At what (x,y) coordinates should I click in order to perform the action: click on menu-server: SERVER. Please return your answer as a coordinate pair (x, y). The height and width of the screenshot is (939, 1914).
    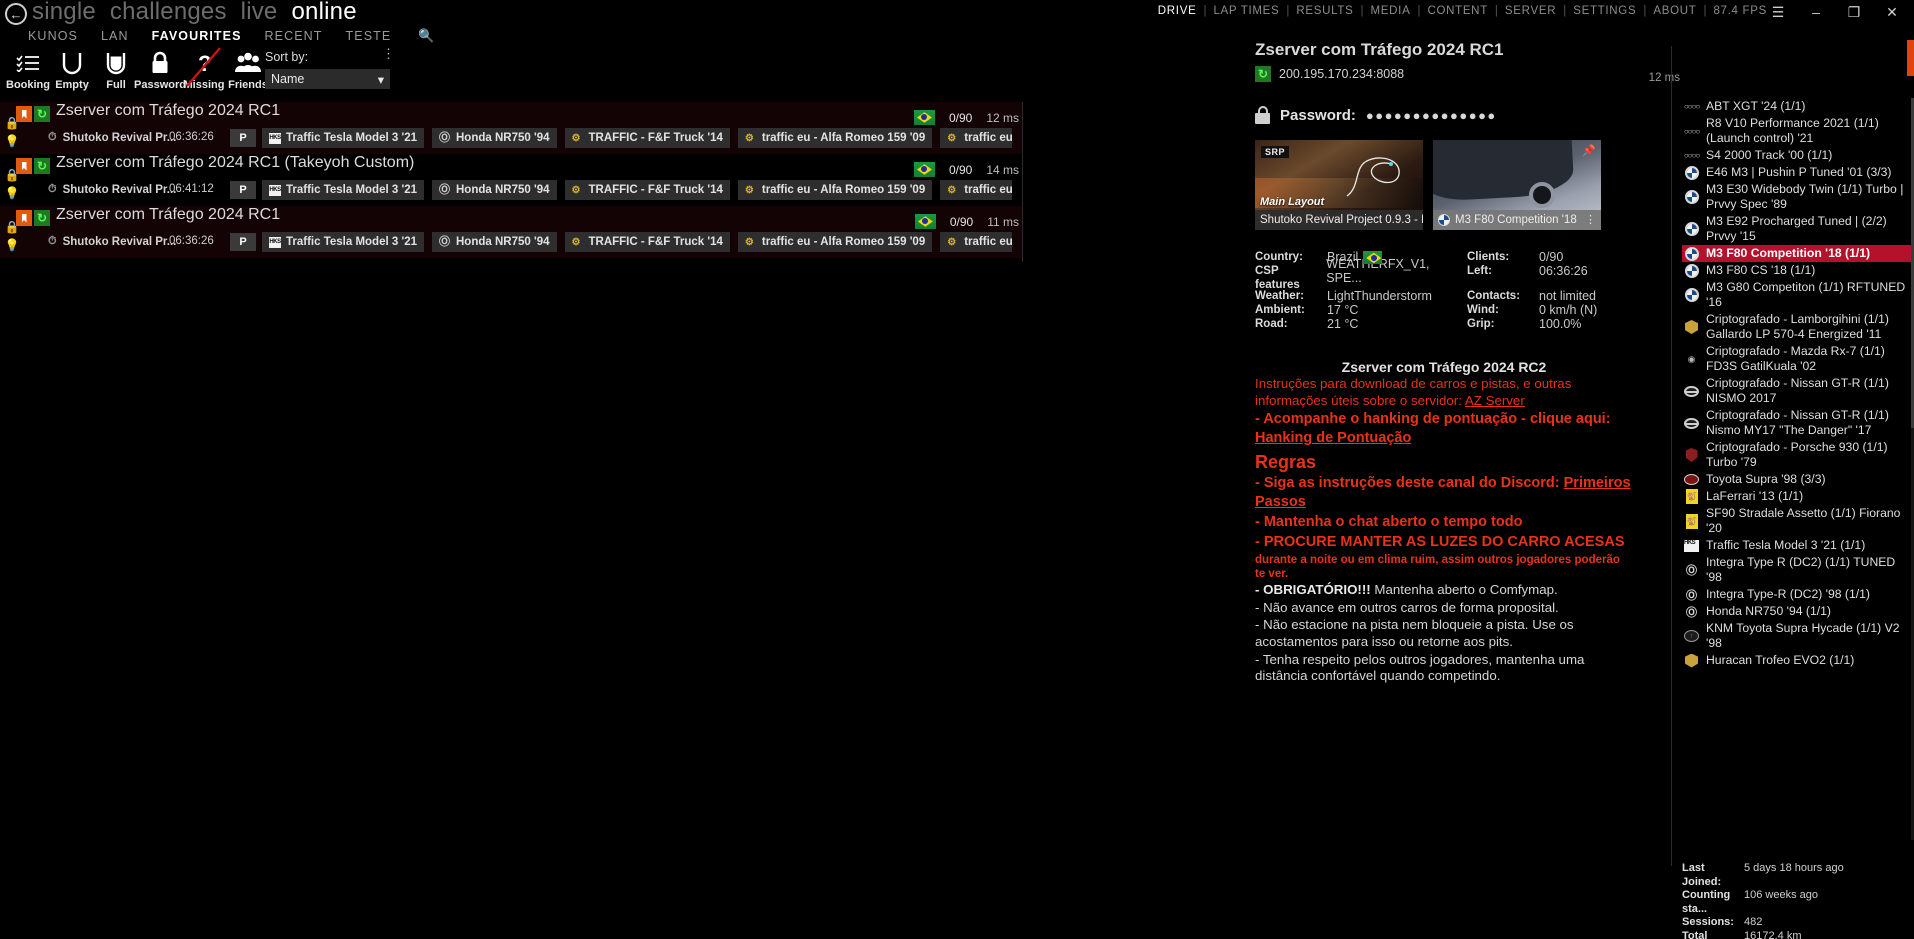
    Looking at the image, I should click on (1530, 11).